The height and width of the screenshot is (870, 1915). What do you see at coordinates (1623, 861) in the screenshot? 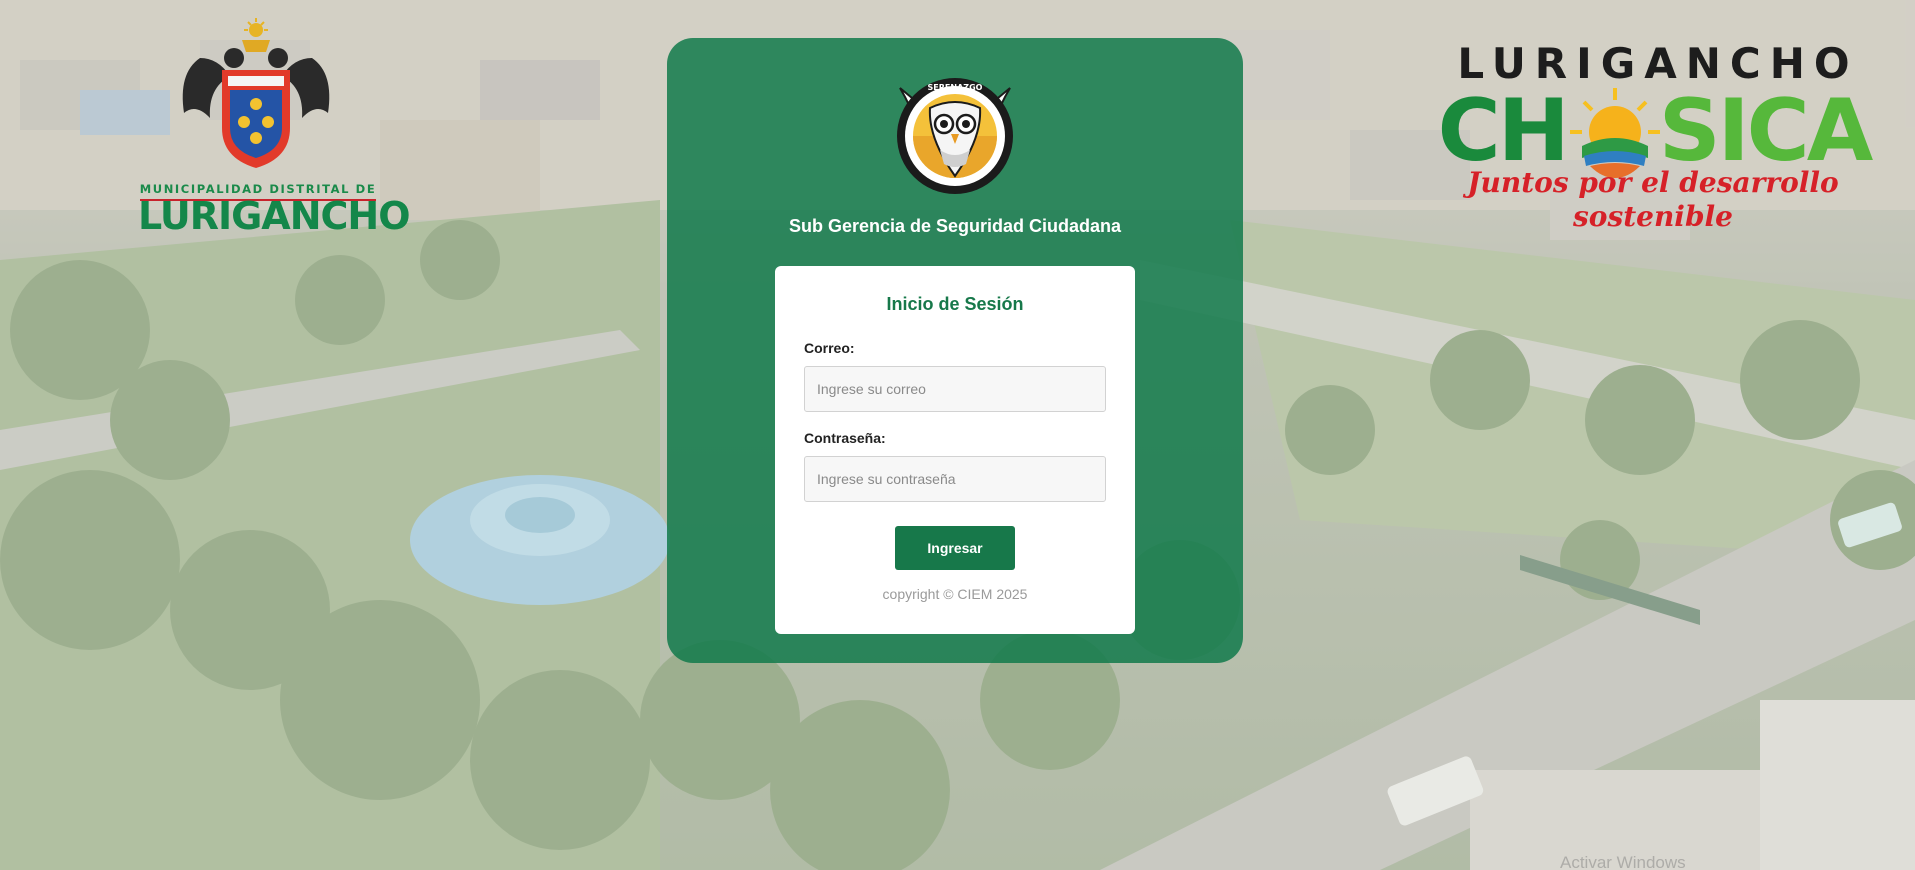
I see `os-activation-watermark: Activar Windows` at bounding box center [1623, 861].